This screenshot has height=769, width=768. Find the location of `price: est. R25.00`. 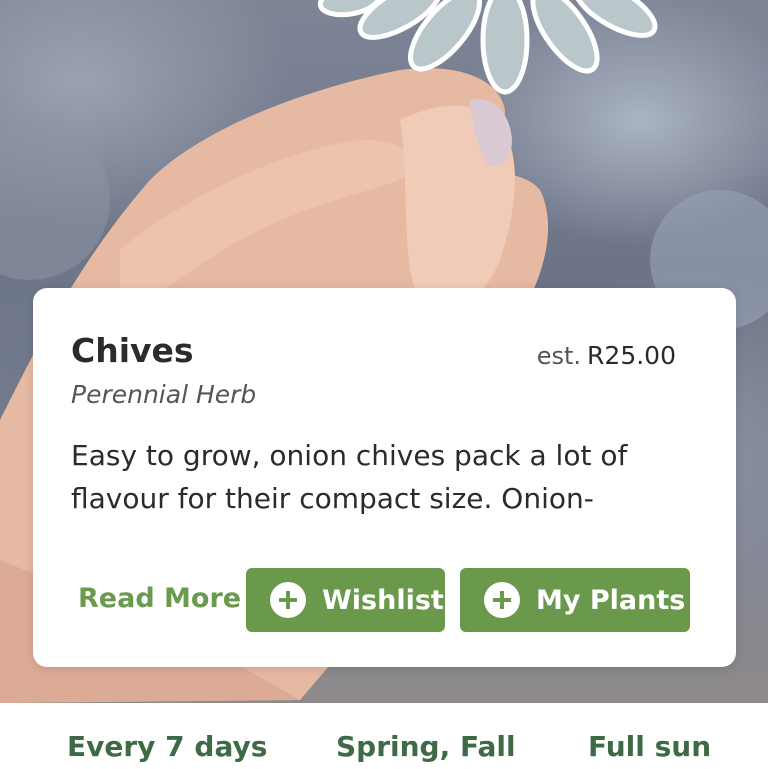

price: est. R25.00 is located at coordinates (606, 355).